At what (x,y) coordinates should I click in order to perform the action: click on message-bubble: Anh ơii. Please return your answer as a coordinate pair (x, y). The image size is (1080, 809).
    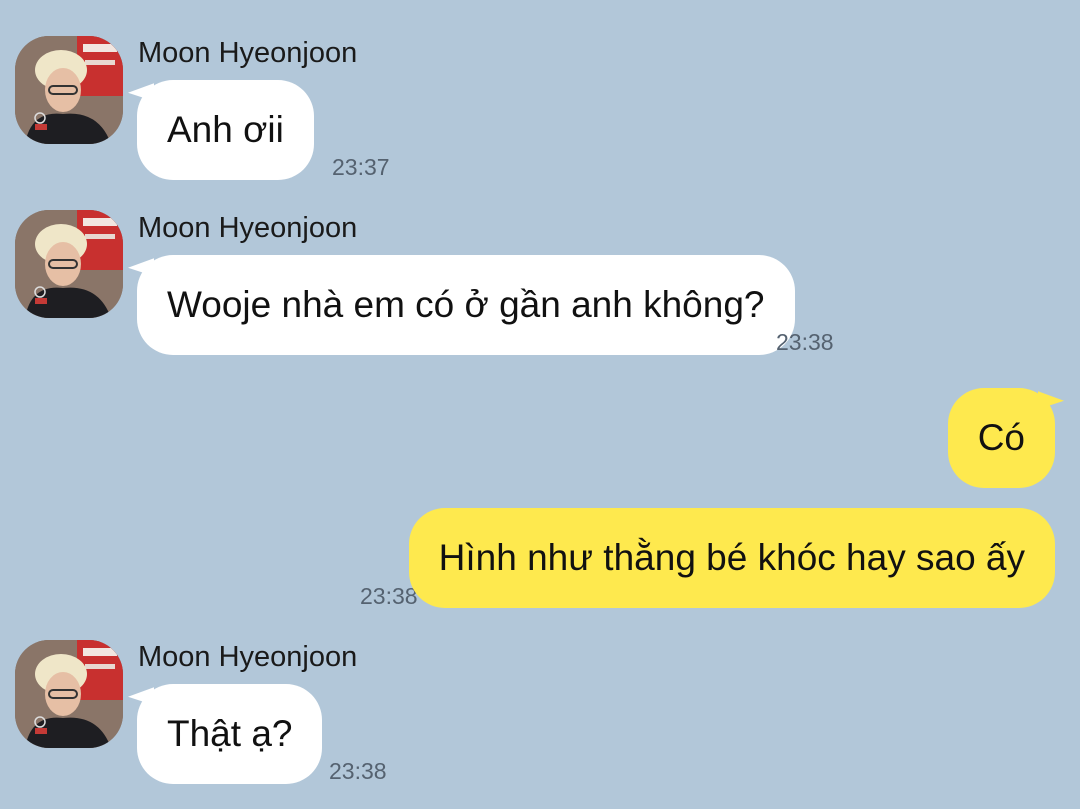
    Looking at the image, I should click on (225, 130).